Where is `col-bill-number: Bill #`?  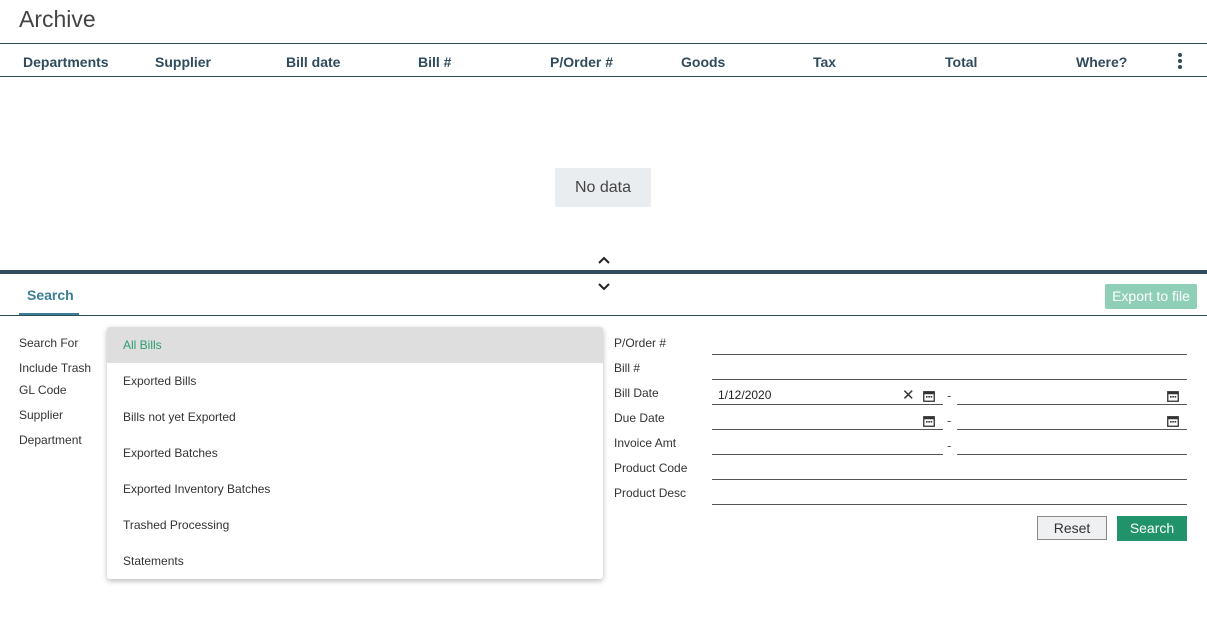
col-bill-number: Bill # is located at coordinates (434, 62).